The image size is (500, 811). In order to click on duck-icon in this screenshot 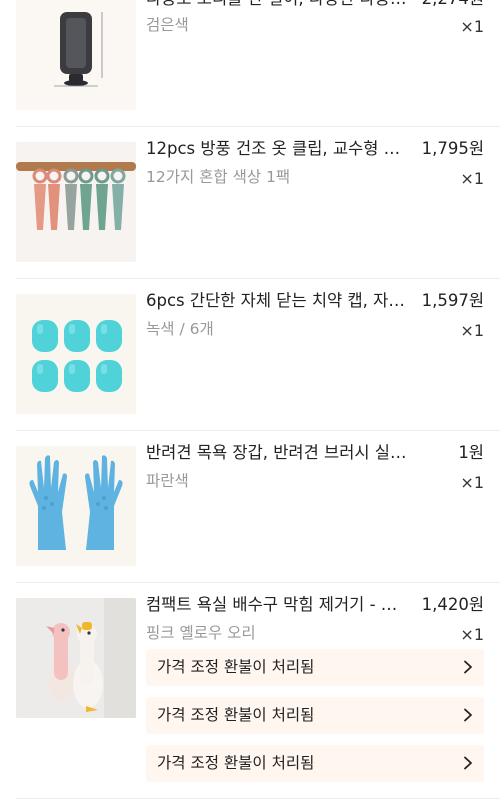, I will do `click(76, 658)`.